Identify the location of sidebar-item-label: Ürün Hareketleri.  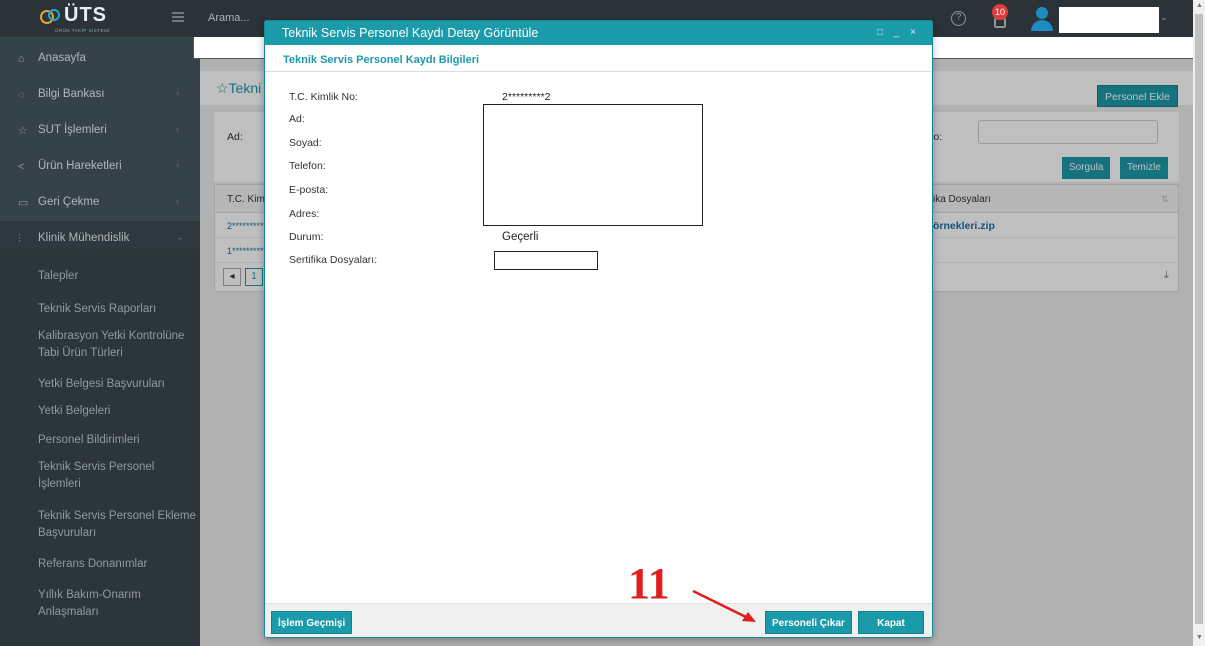
(80, 166).